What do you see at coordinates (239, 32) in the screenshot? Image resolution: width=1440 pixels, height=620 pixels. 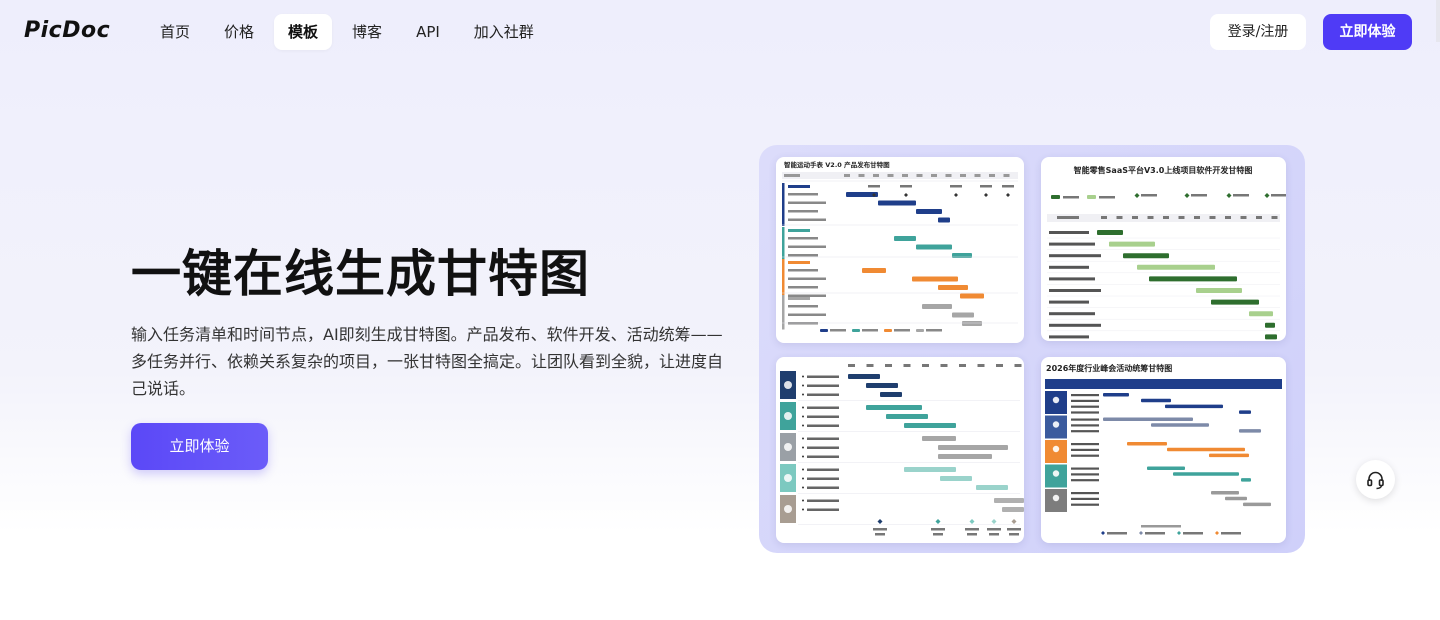 I see `nav-link-pricing: 价格` at bounding box center [239, 32].